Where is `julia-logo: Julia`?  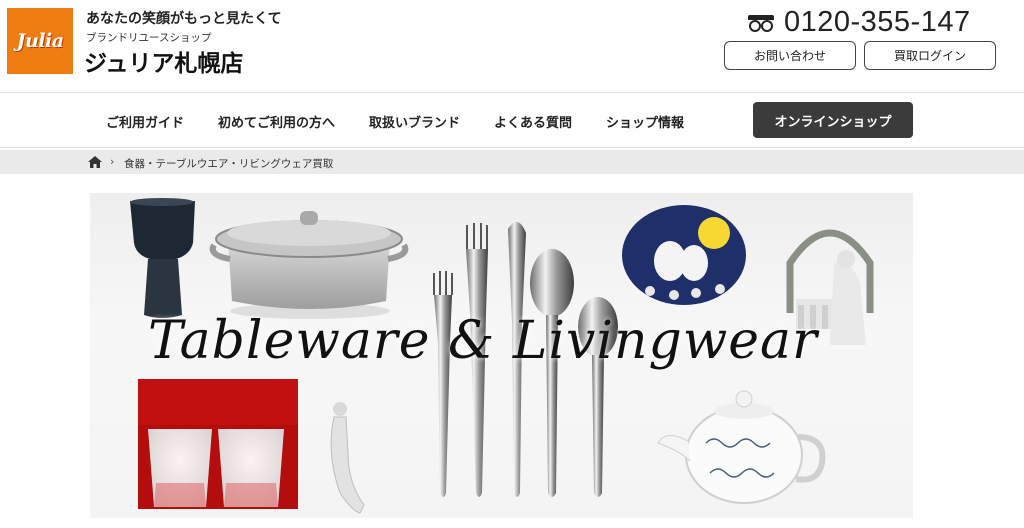 julia-logo: Julia is located at coordinates (40, 41).